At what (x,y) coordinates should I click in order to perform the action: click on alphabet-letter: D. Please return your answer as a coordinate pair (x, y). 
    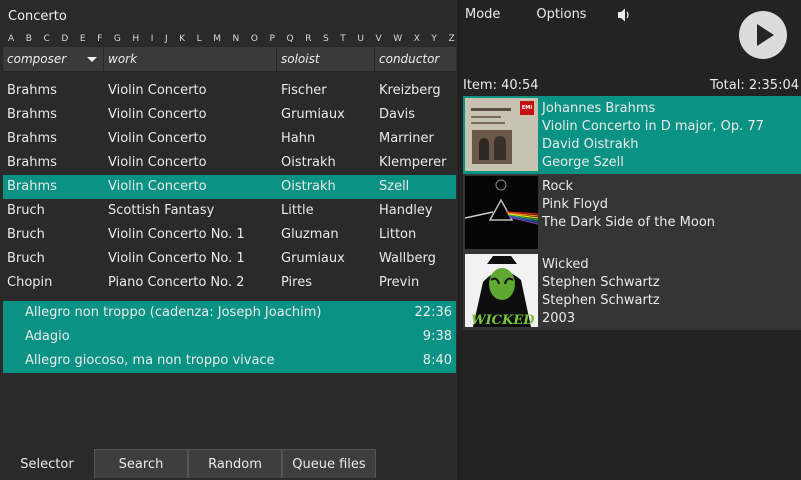
    Looking at the image, I should click on (64, 39).